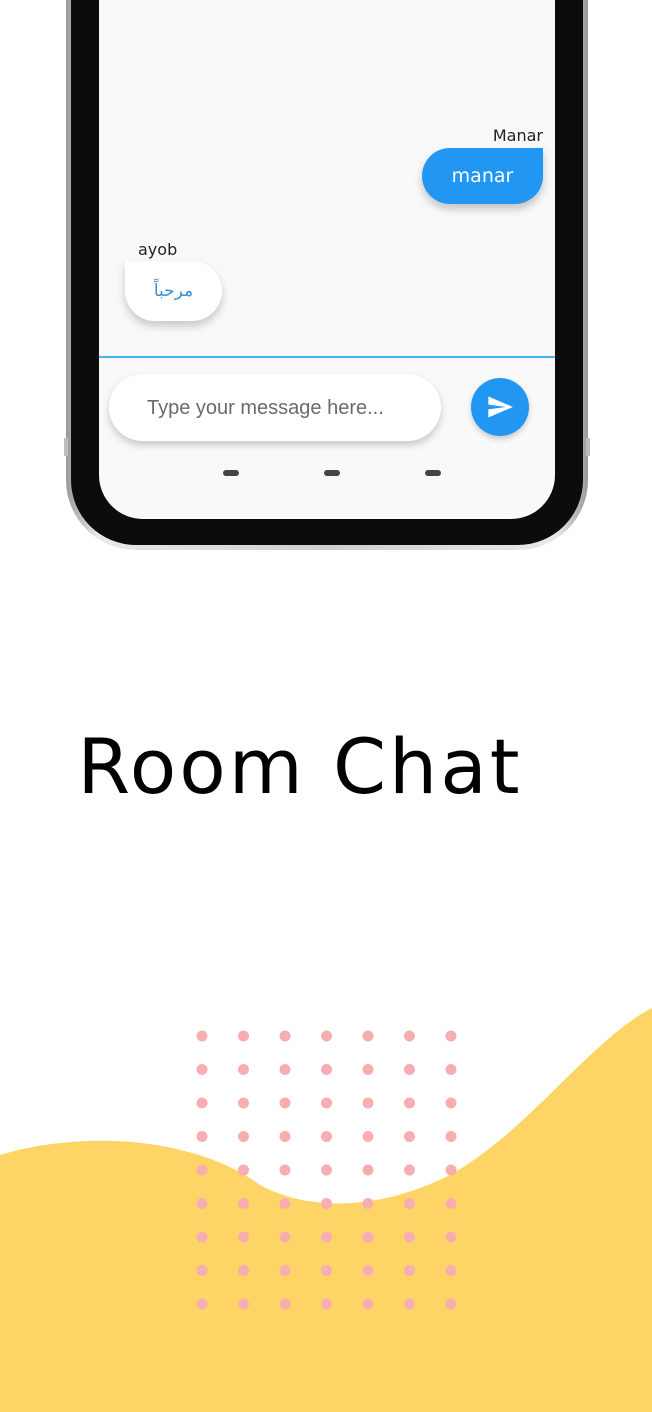 This screenshot has height=1412, width=652. Describe the element at coordinates (231, 473) in the screenshot. I see `nav-back-hint` at that location.